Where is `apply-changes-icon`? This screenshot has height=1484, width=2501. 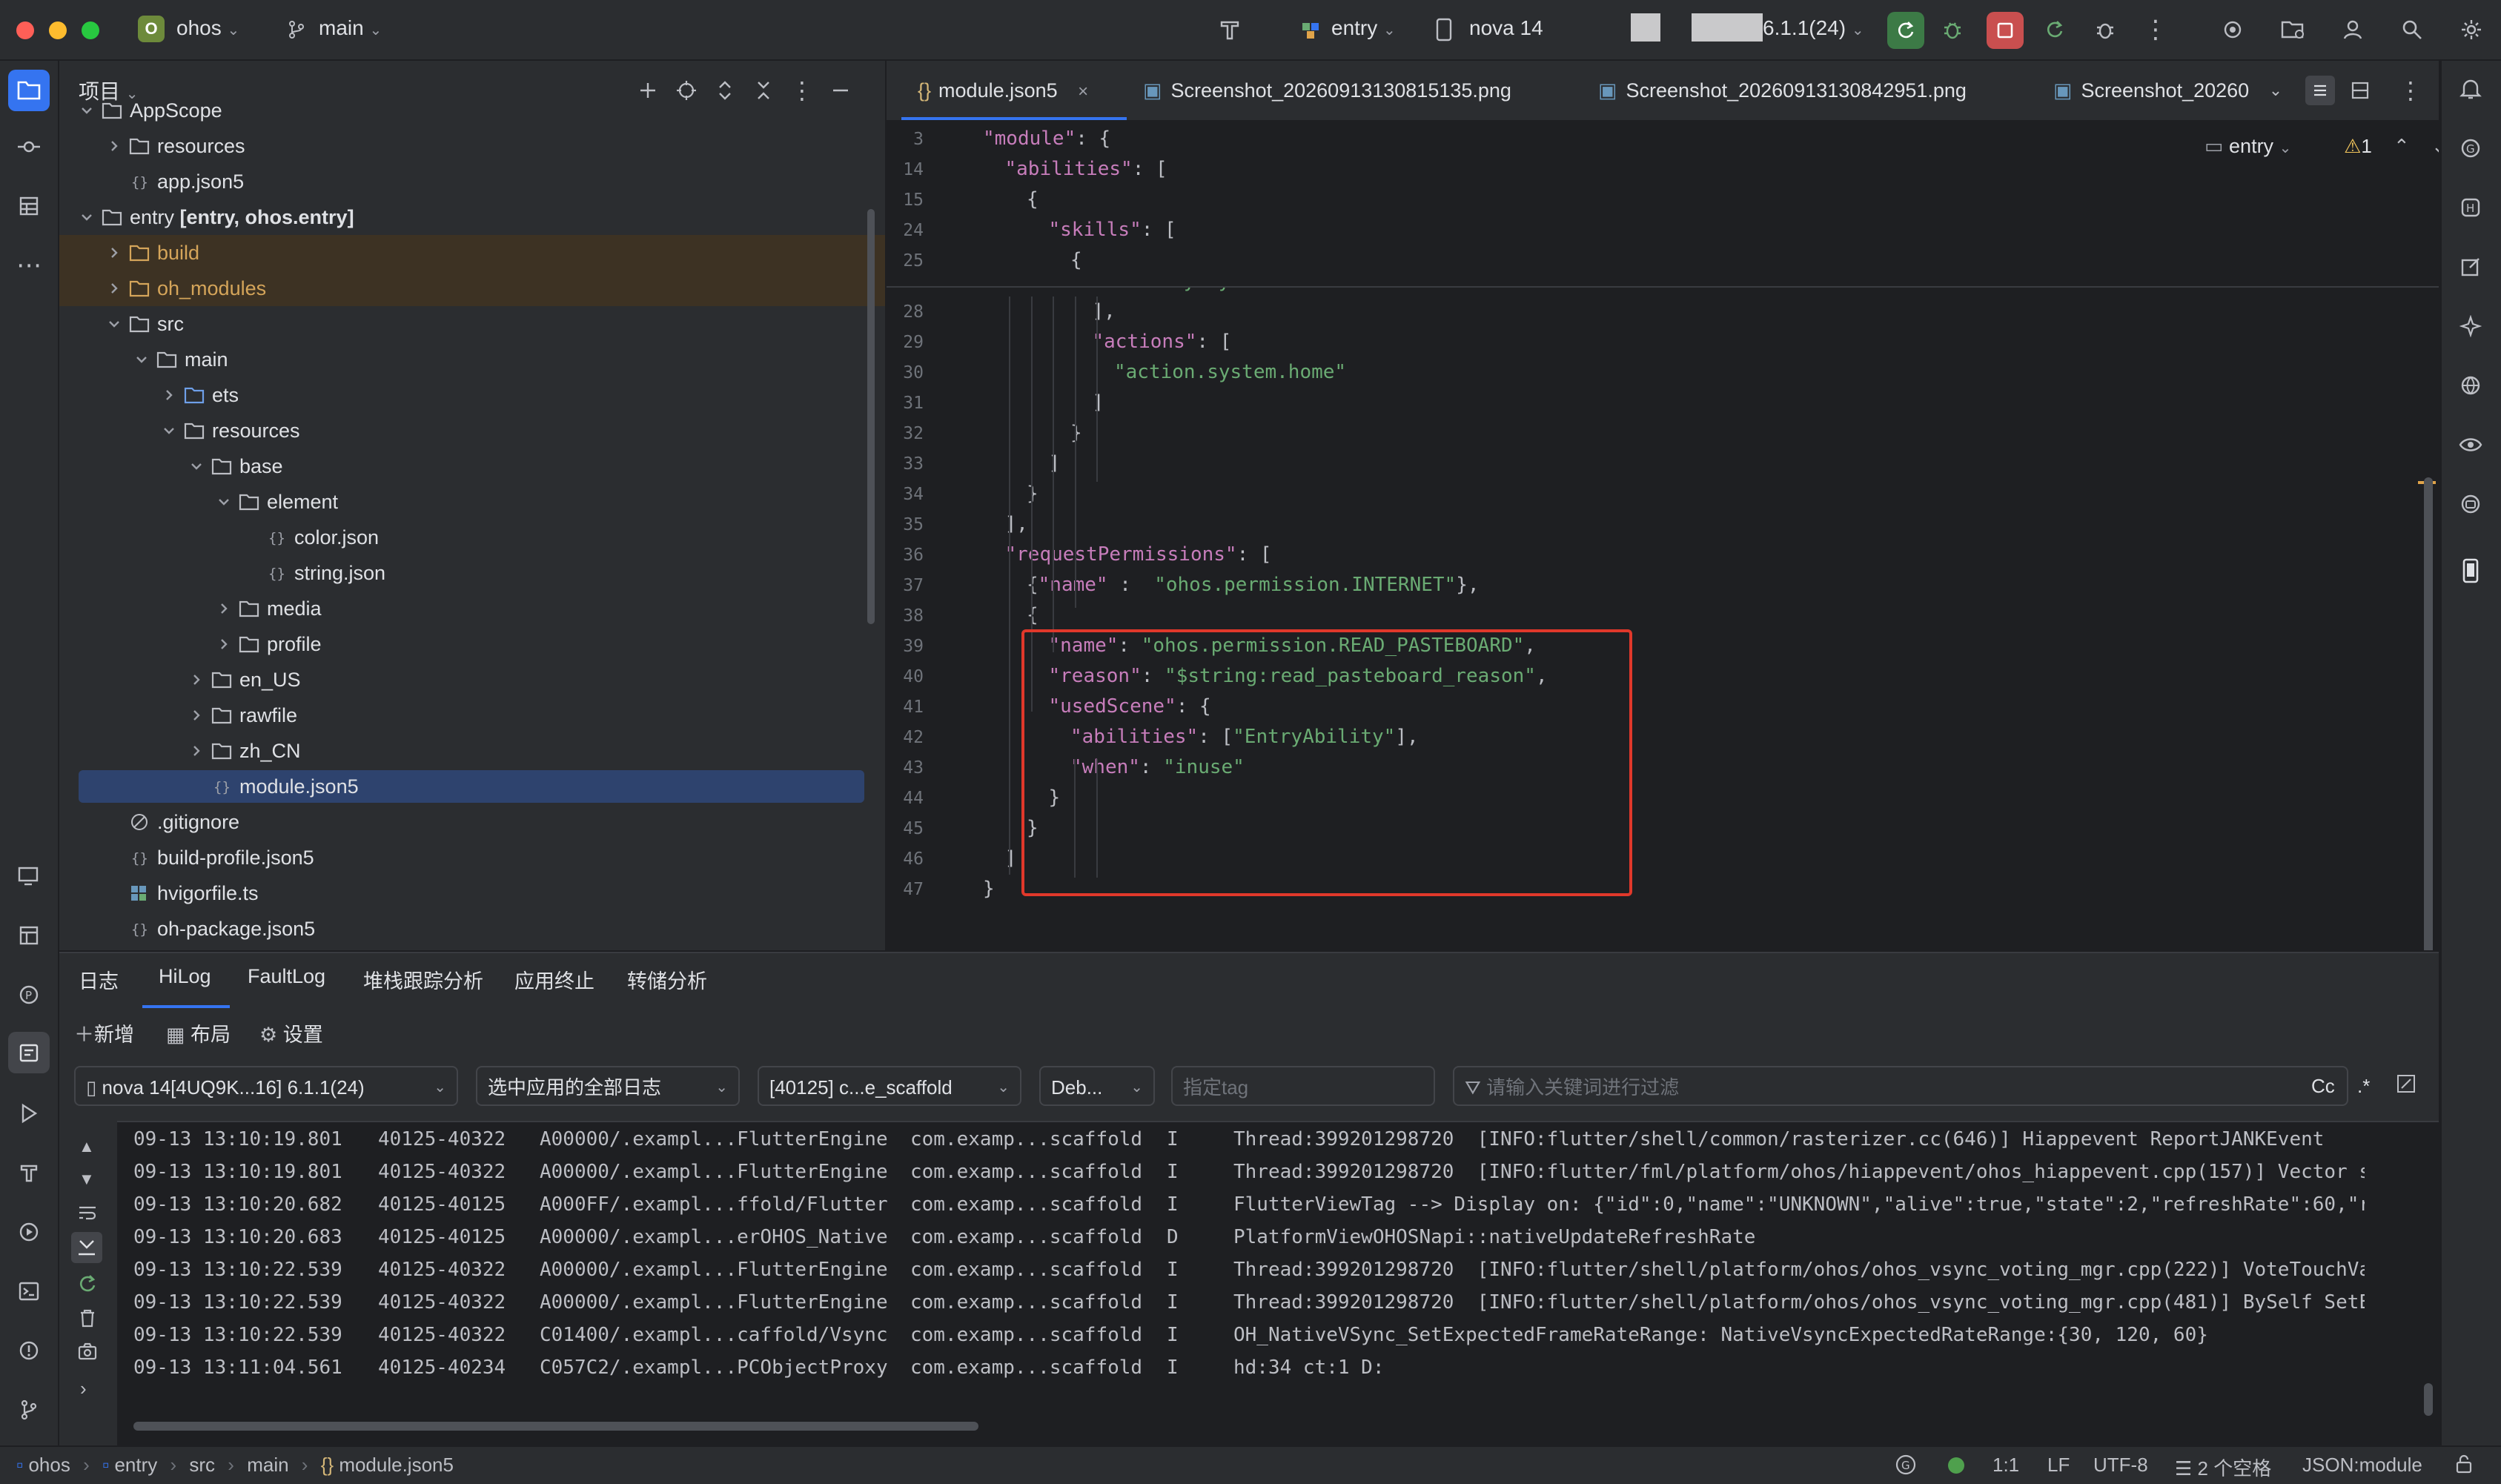
apply-changes-icon is located at coordinates (2055, 29).